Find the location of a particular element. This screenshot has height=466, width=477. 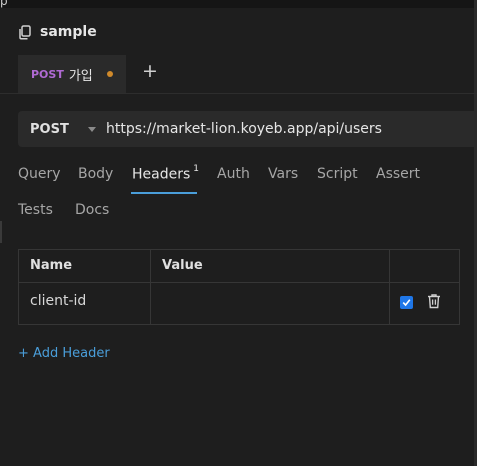

chevron-down-icon is located at coordinates (92, 129).